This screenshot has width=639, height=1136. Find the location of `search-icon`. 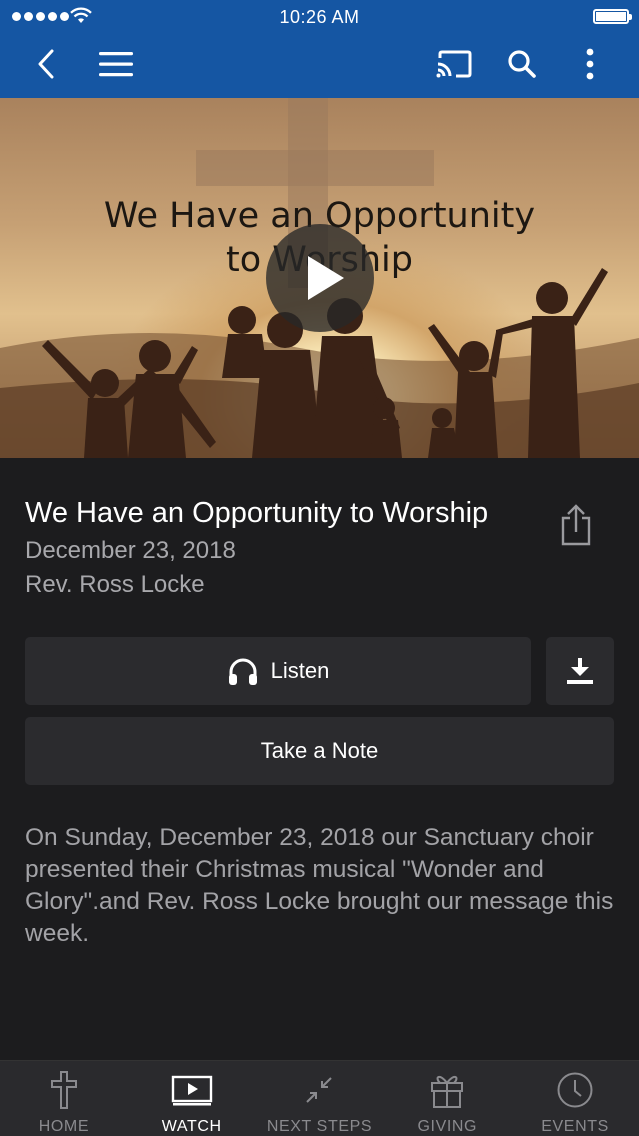

search-icon is located at coordinates (522, 64).